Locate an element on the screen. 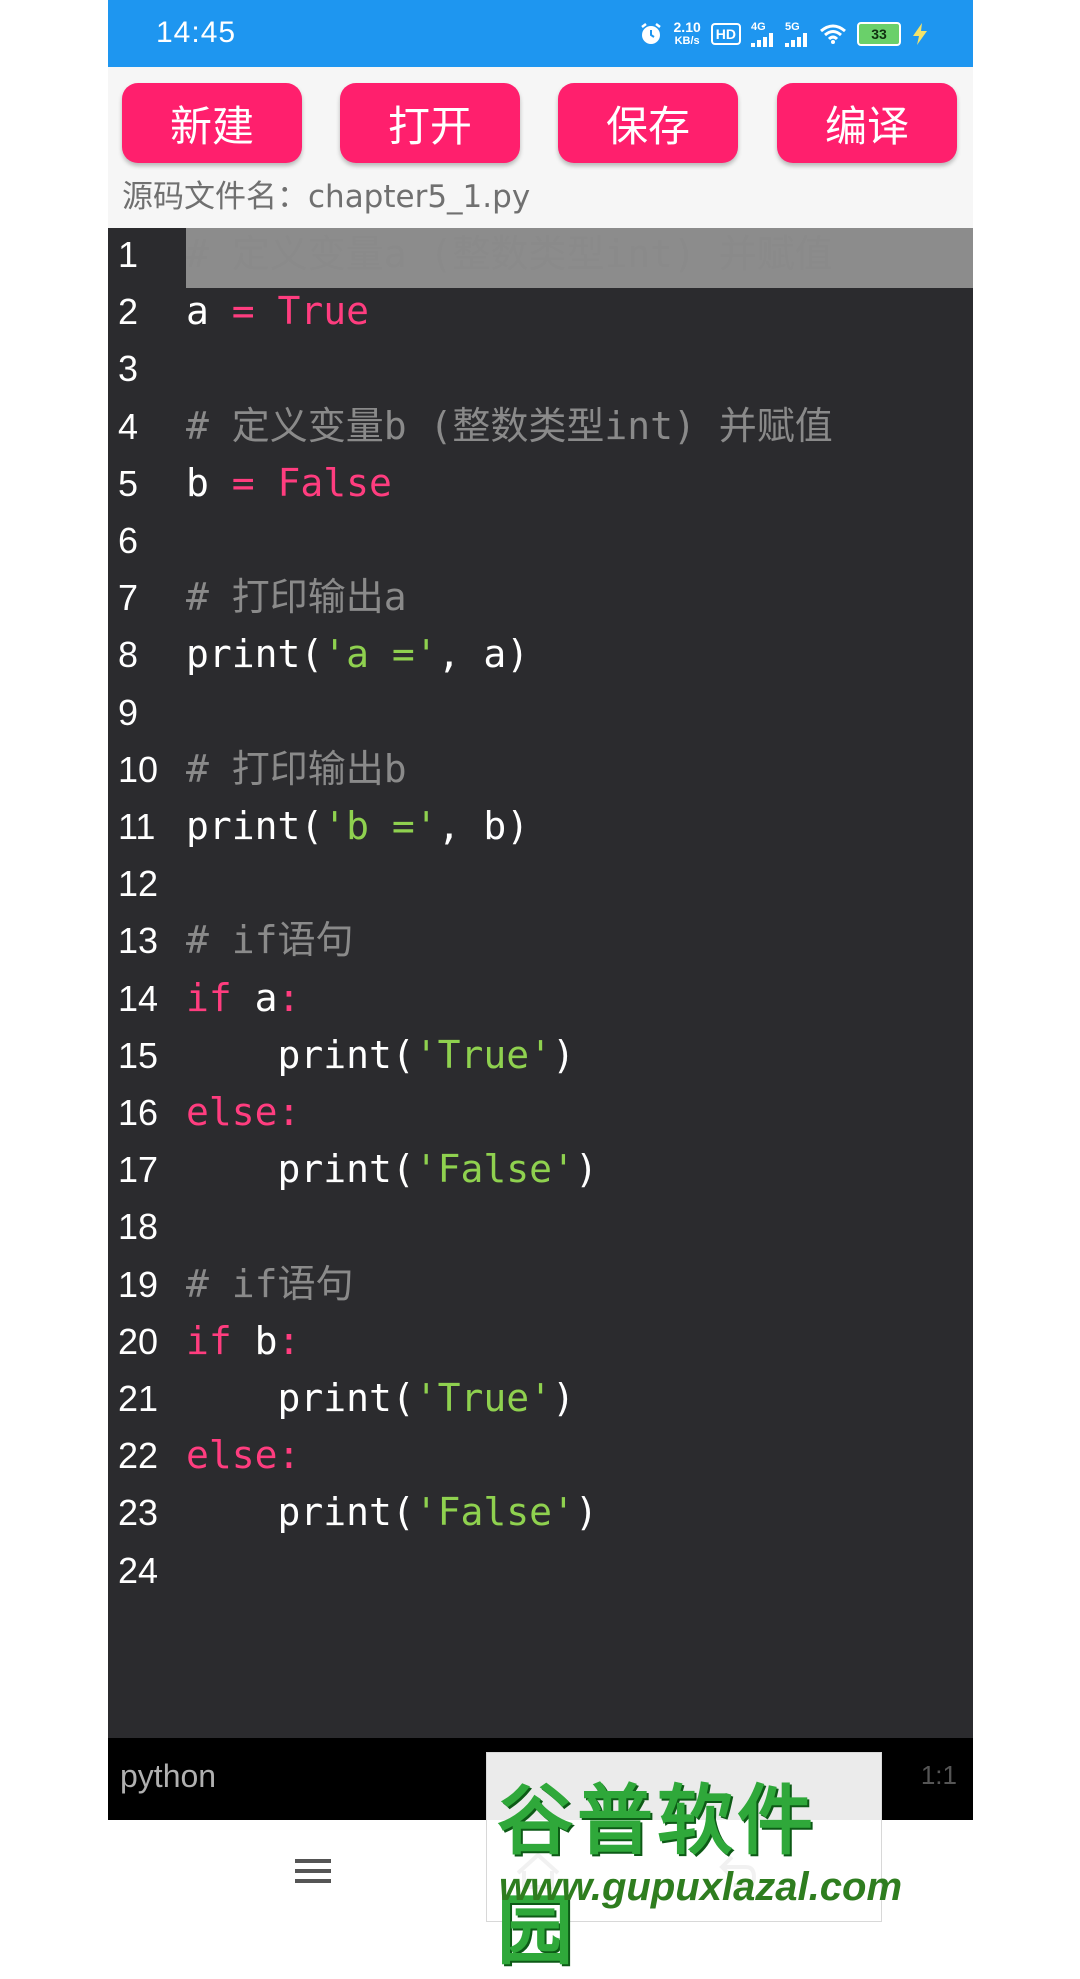 Image resolution: width=1080 pixels, height=1979 pixels. line-number: 11 is located at coordinates (137, 826).